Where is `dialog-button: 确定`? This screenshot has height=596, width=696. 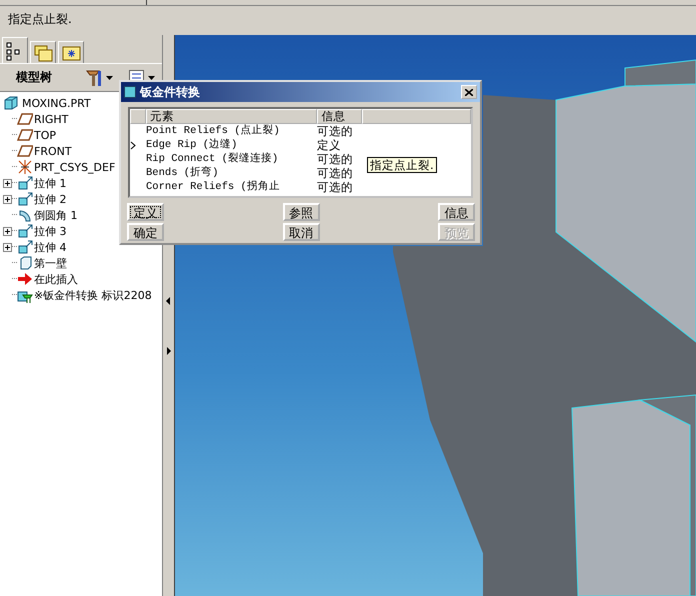 dialog-button: 确定 is located at coordinates (145, 232).